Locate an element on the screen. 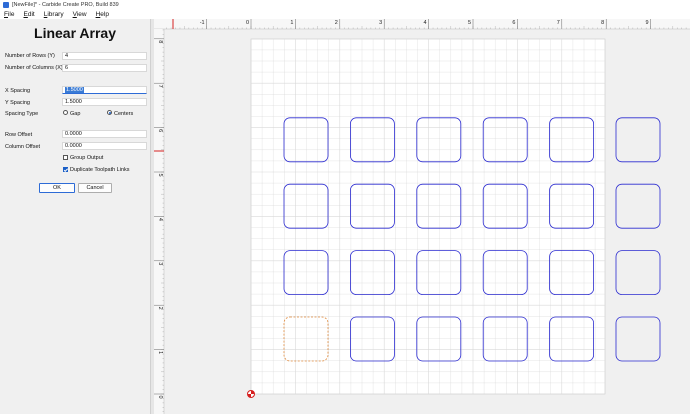 Image resolution: width=690 pixels, height=414 pixels. menu-edit: Edit is located at coordinates (29, 14).